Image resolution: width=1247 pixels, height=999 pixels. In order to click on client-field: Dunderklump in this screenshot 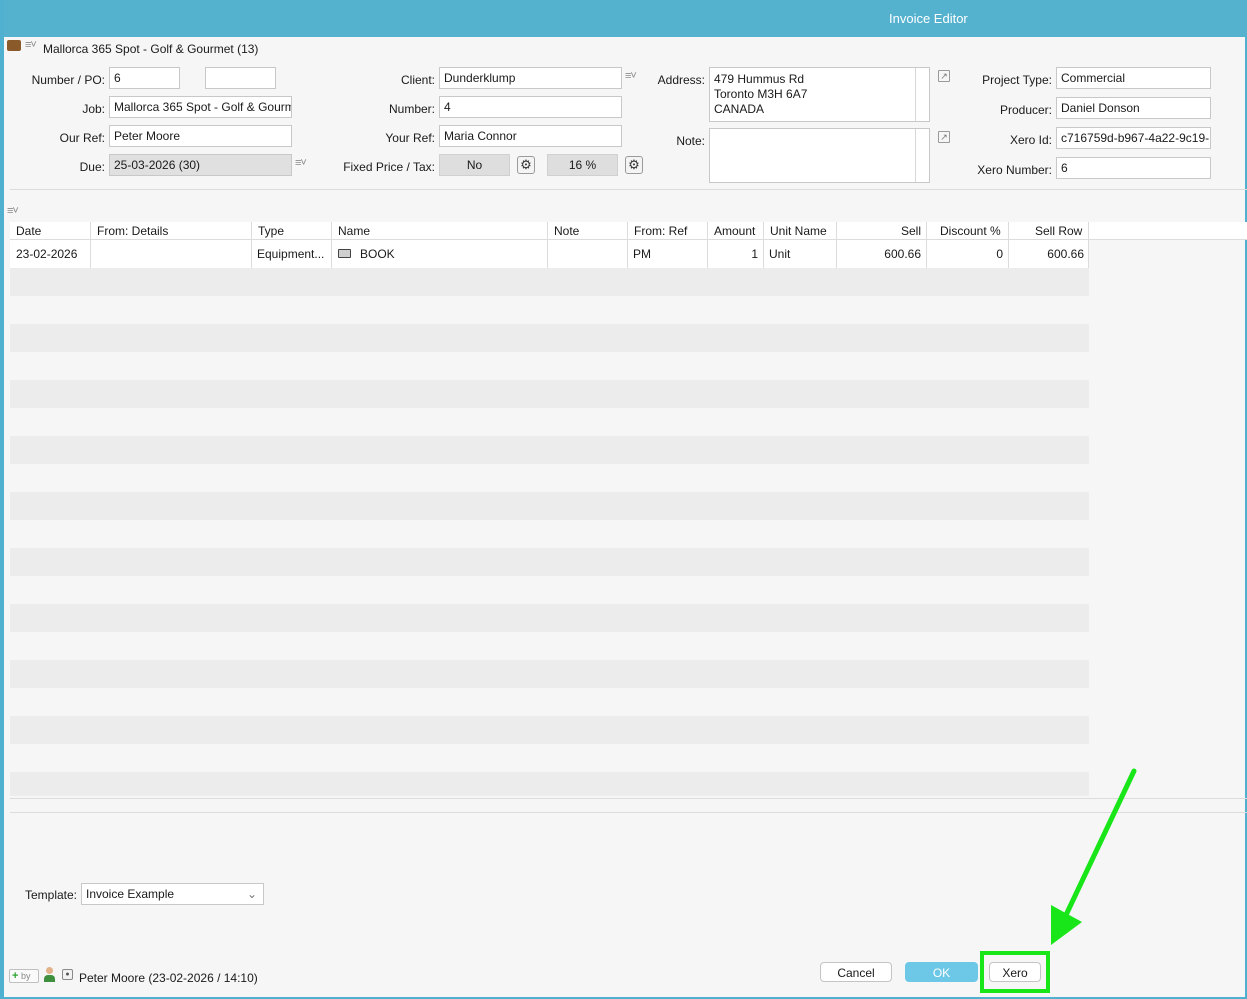, I will do `click(530, 78)`.